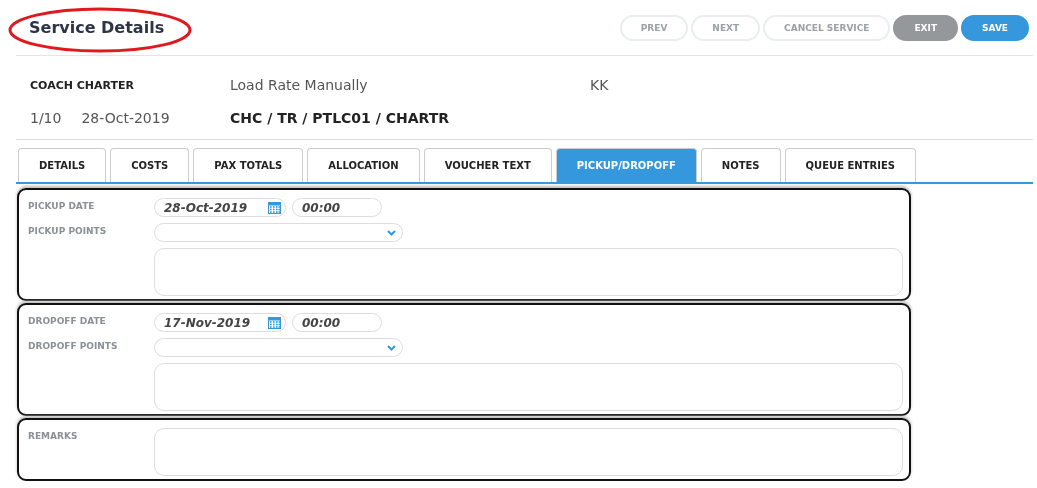  What do you see at coordinates (850, 165) in the screenshot?
I see `tab: QUEUE ENTRIES` at bounding box center [850, 165].